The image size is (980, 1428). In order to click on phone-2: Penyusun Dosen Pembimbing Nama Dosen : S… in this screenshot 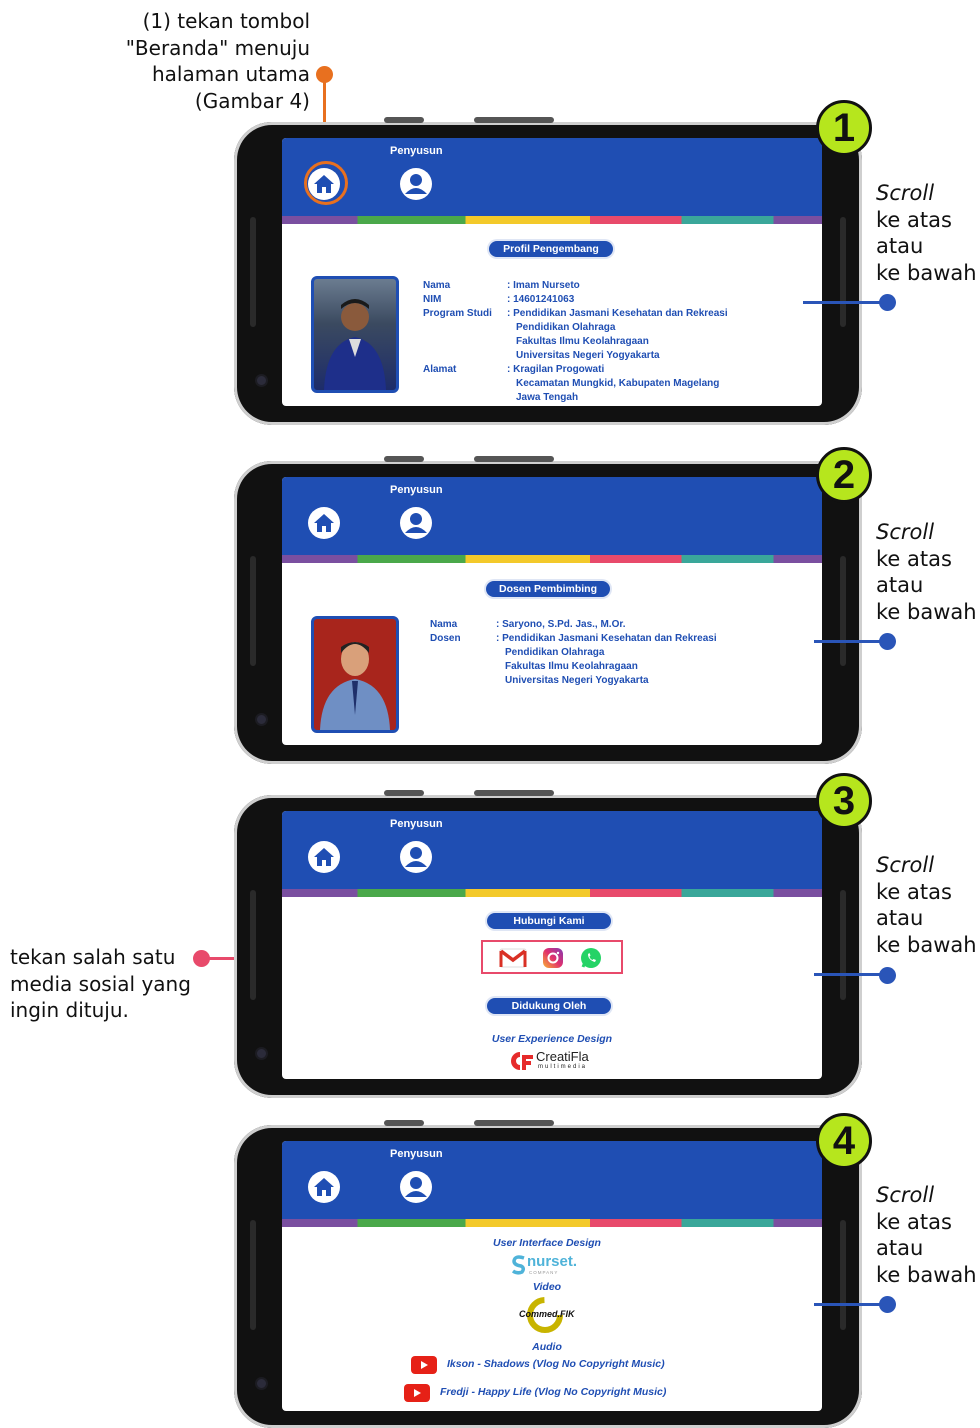, I will do `click(548, 610)`.